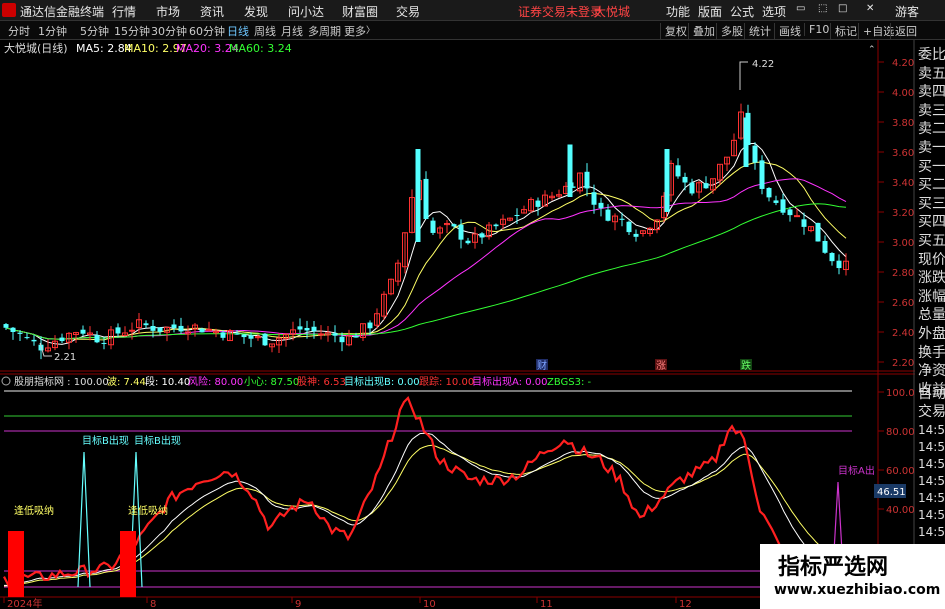  I want to click on menu-formula: 公式, so click(742, 11).